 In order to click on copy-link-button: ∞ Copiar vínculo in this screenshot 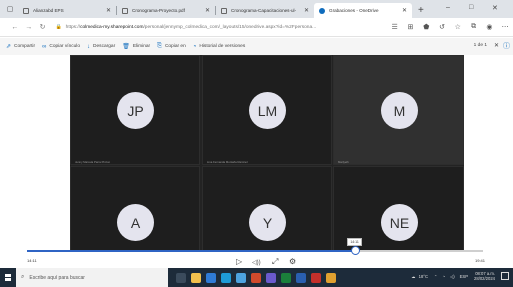, I will do `click(61, 47)`.